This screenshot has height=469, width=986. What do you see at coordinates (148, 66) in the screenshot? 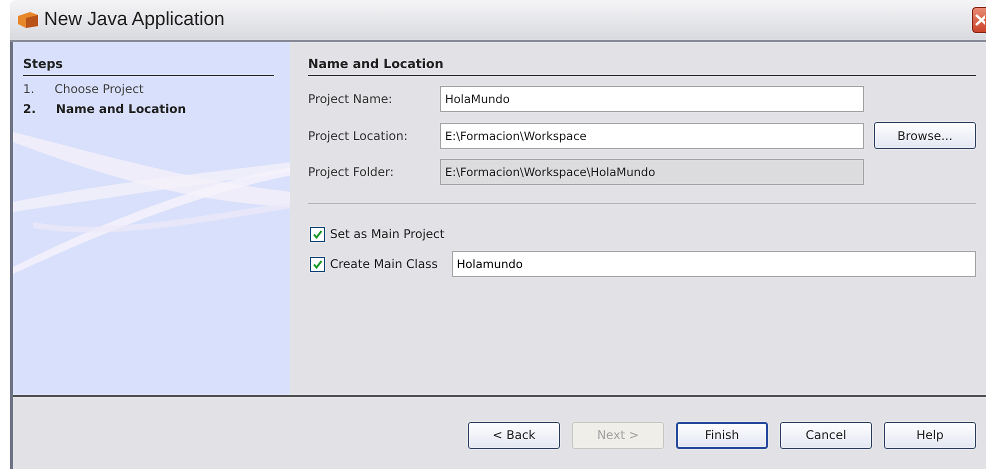
I see `steps-heading: Steps` at bounding box center [148, 66].